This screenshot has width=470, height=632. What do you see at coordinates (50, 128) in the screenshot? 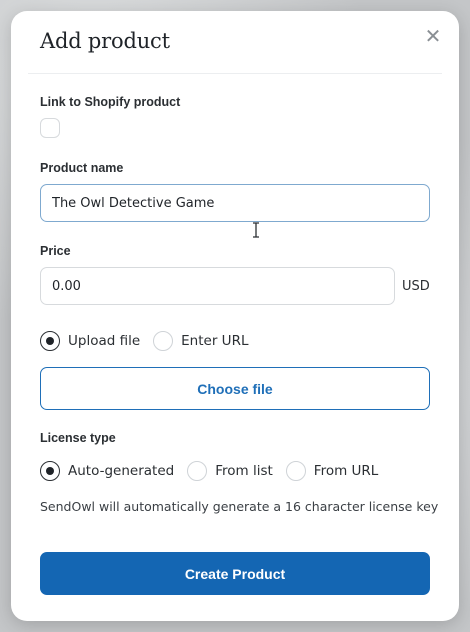
I see `shopify-link-checkbox` at bounding box center [50, 128].